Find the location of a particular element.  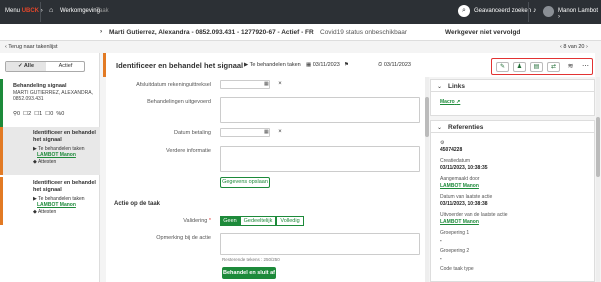

breadcrumb-taak: Taak is located at coordinates (102, 11).